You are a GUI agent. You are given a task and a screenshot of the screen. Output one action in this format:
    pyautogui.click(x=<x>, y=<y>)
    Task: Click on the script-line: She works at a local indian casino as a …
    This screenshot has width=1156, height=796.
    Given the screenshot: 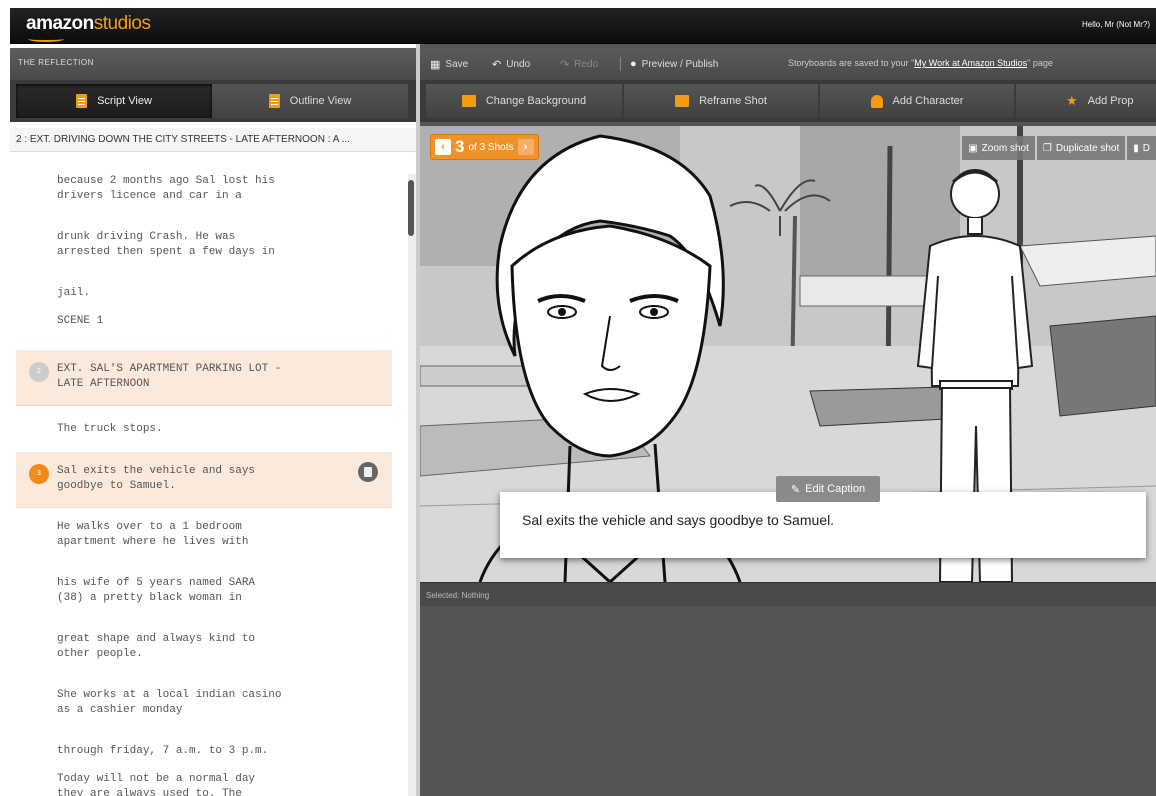 What is the action you would take?
    pyautogui.click(x=204, y=708)
    